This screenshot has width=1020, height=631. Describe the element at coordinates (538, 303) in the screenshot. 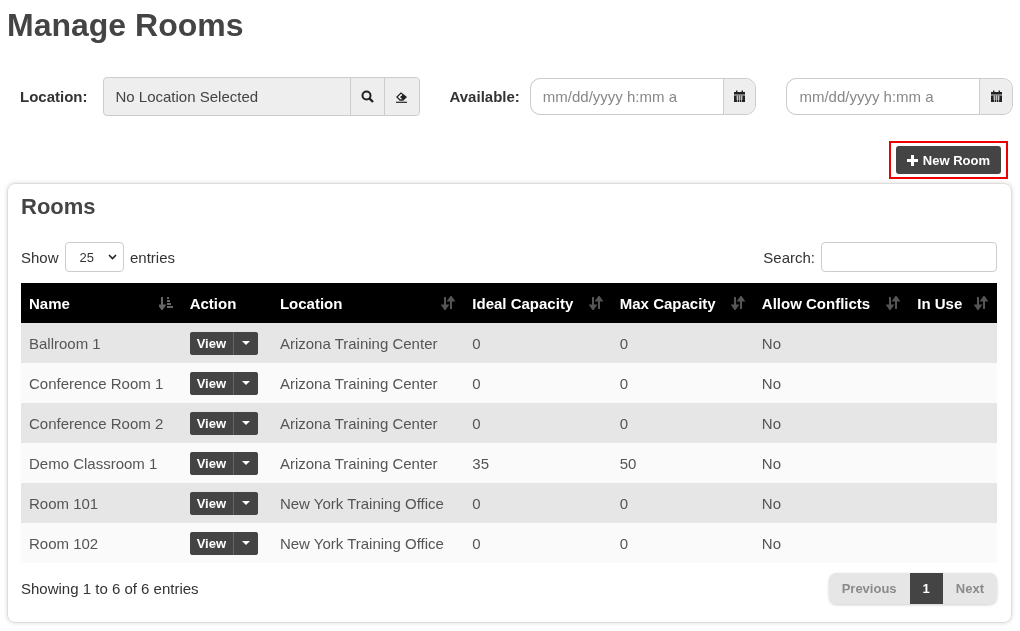

I see `column-header: Ideal Capacity` at that location.